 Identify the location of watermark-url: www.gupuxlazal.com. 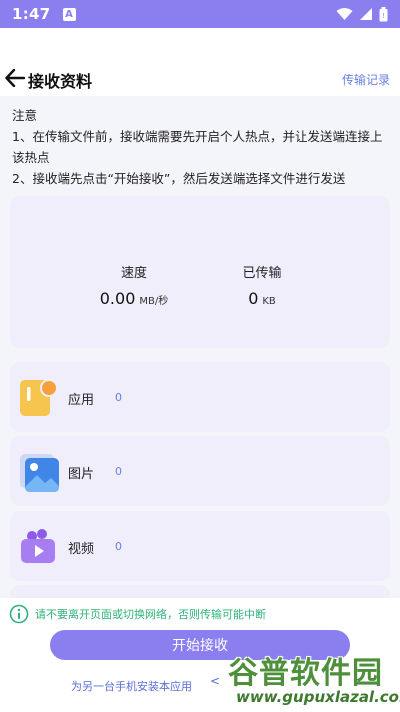
(318, 697).